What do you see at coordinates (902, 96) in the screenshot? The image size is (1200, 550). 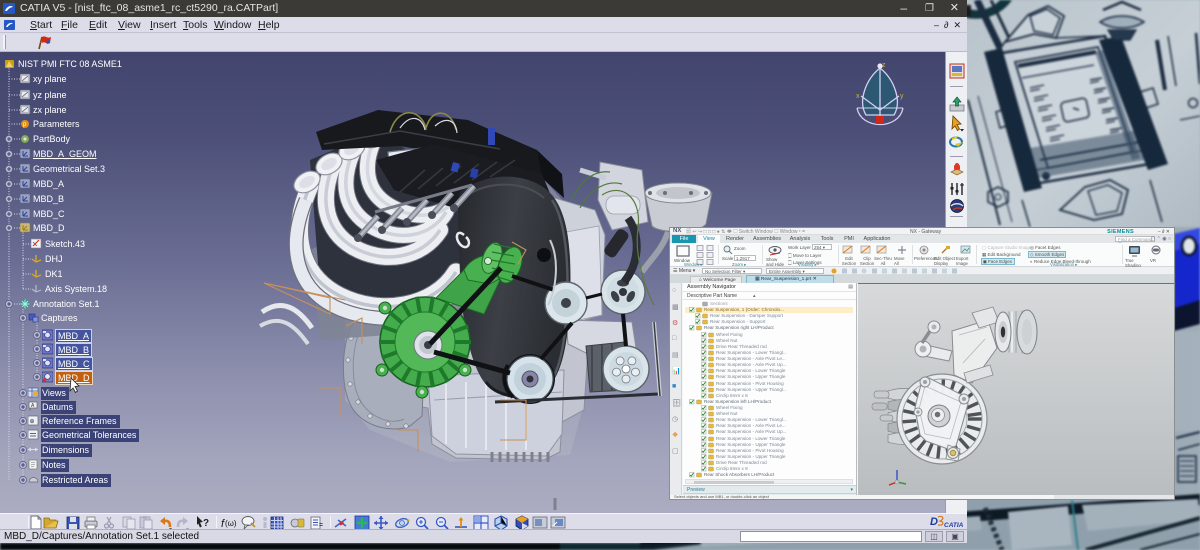 I see `svg-text: y` at bounding box center [902, 96].